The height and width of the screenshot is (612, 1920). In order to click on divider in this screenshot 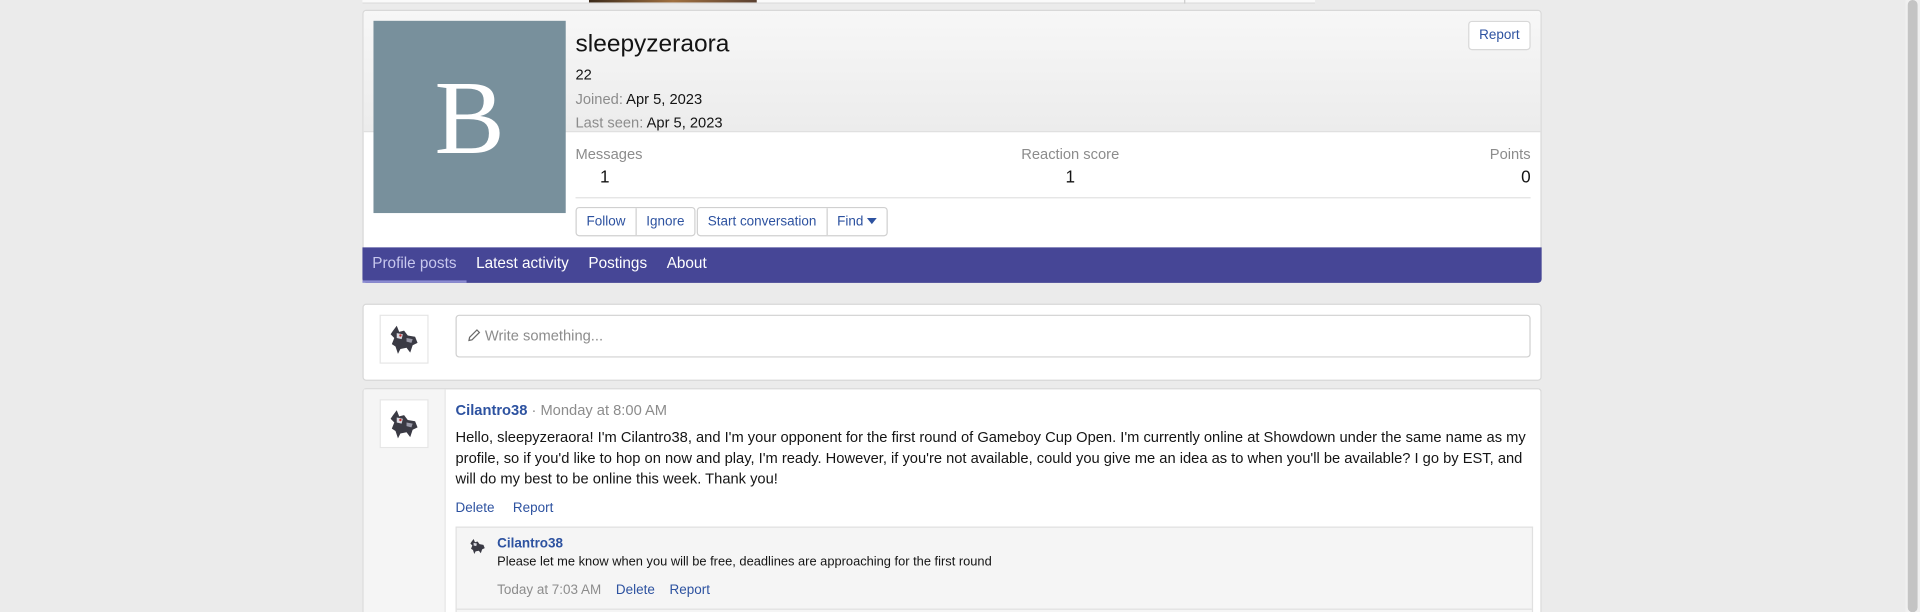, I will do `click(1185, 2)`.